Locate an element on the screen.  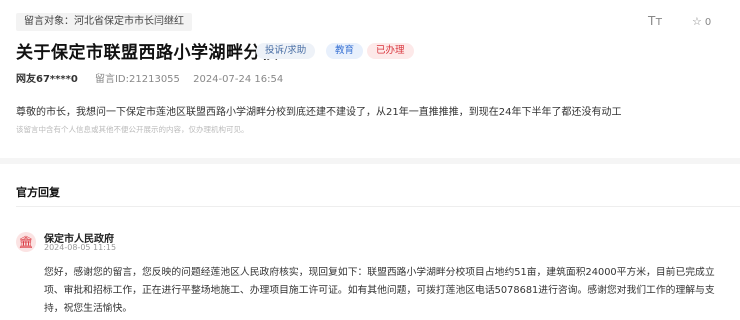
message-title: 关于保定市联盟西路小学湖畔分校 is located at coordinates (147, 53).